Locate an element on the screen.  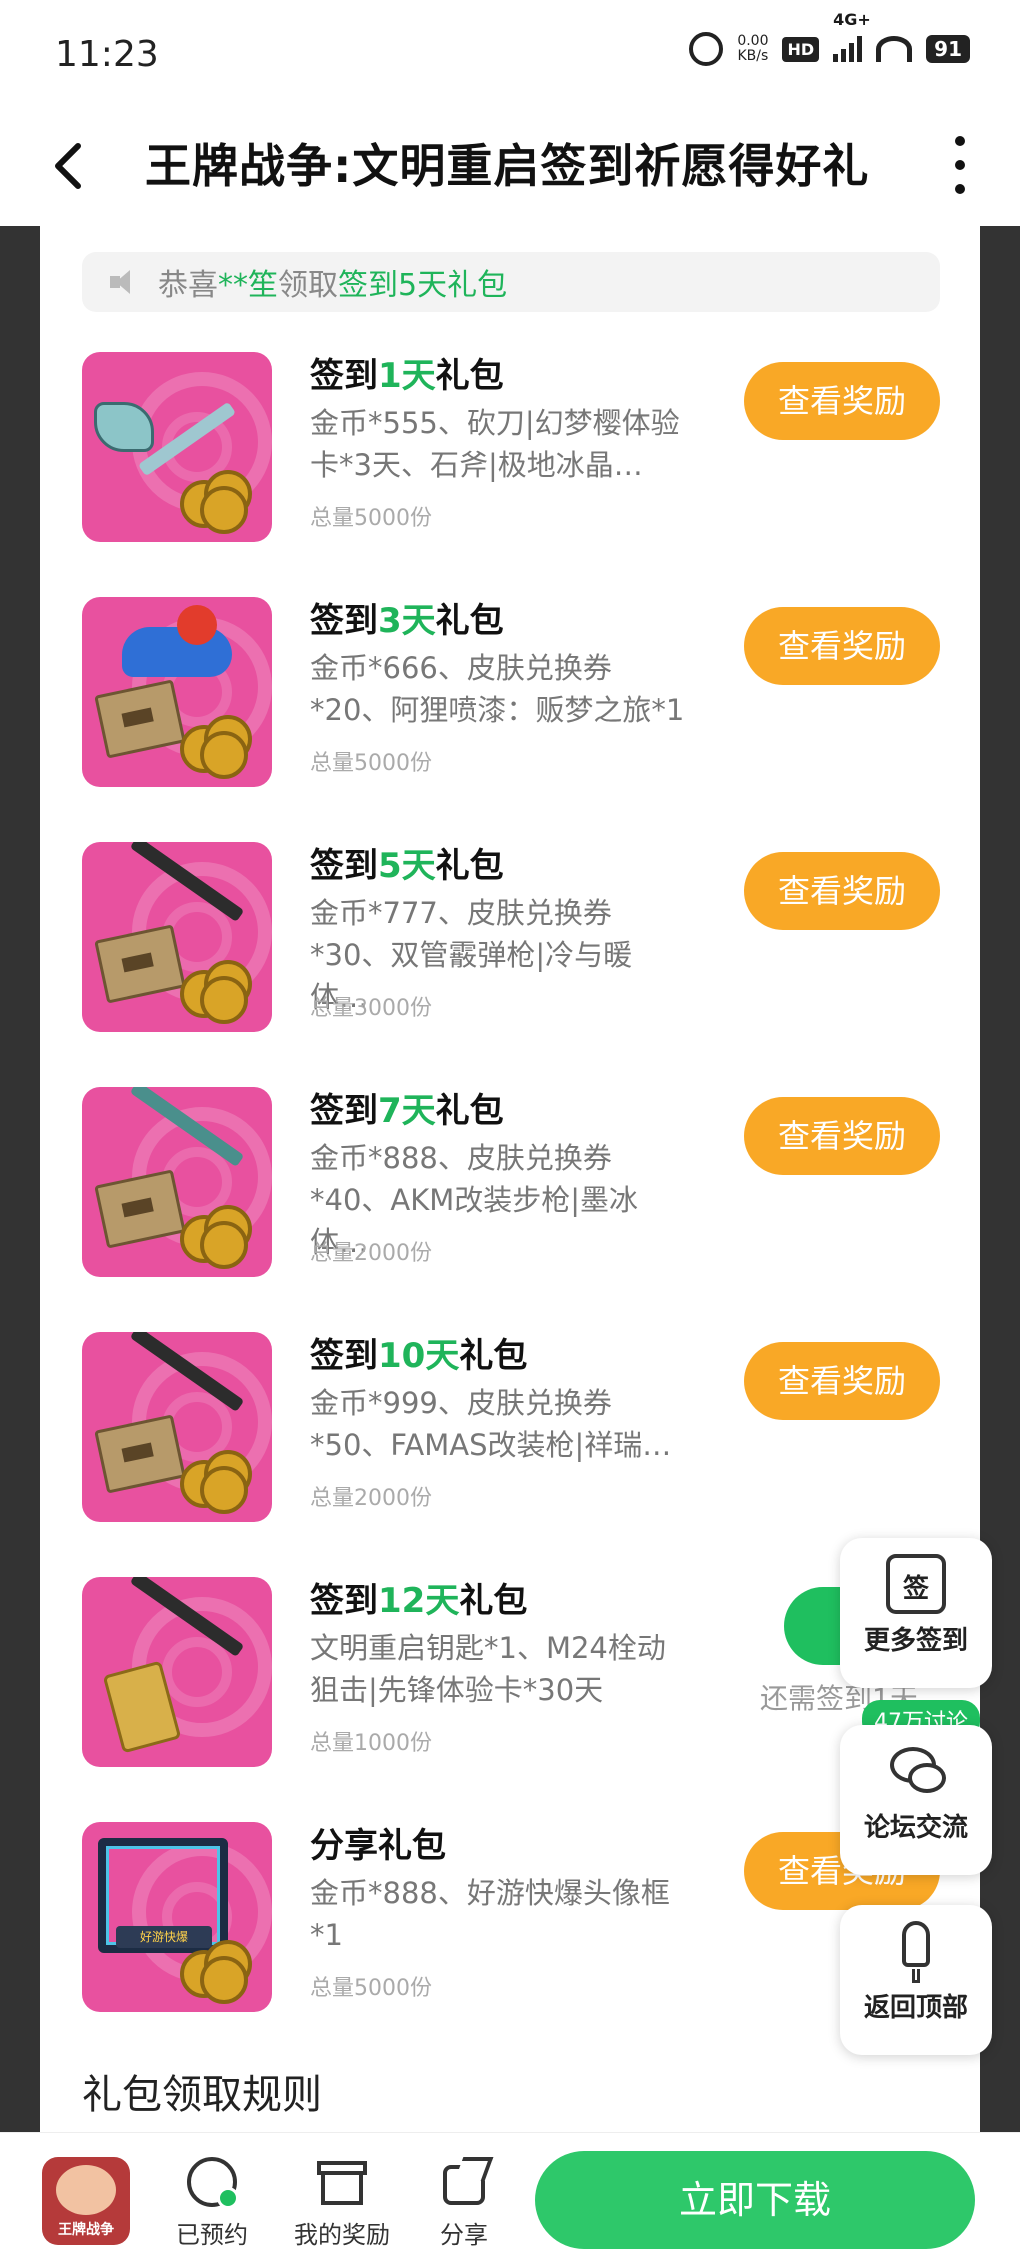
gift-title: 签到3天礼包 is located at coordinates (407, 621).